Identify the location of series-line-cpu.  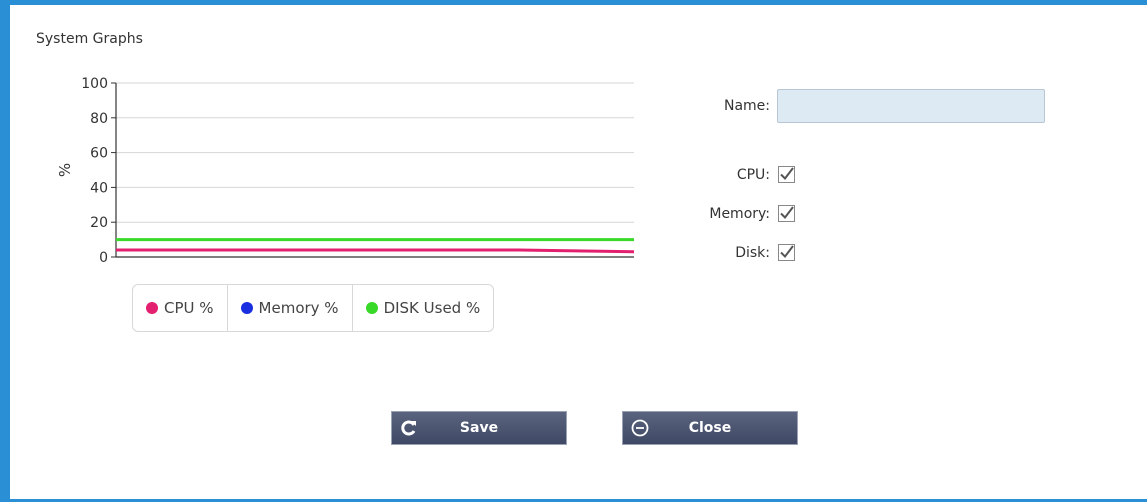
(375, 251).